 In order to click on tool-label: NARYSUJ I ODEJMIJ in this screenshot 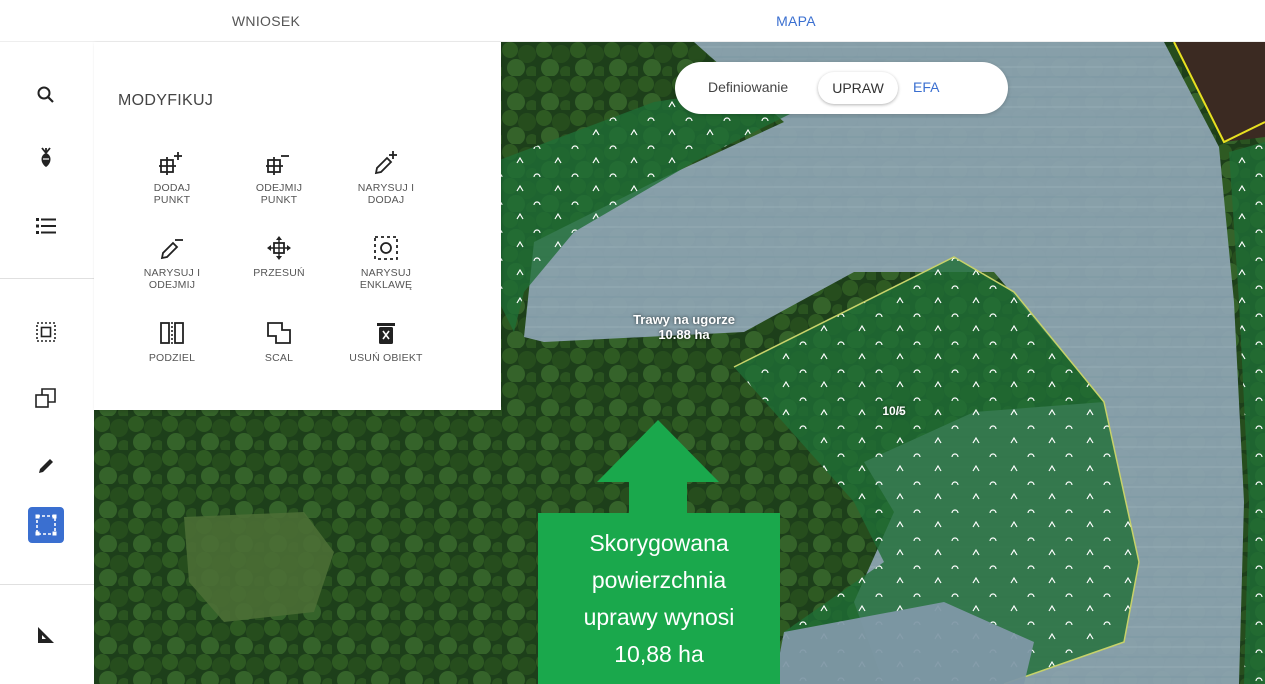, I will do `click(172, 279)`.